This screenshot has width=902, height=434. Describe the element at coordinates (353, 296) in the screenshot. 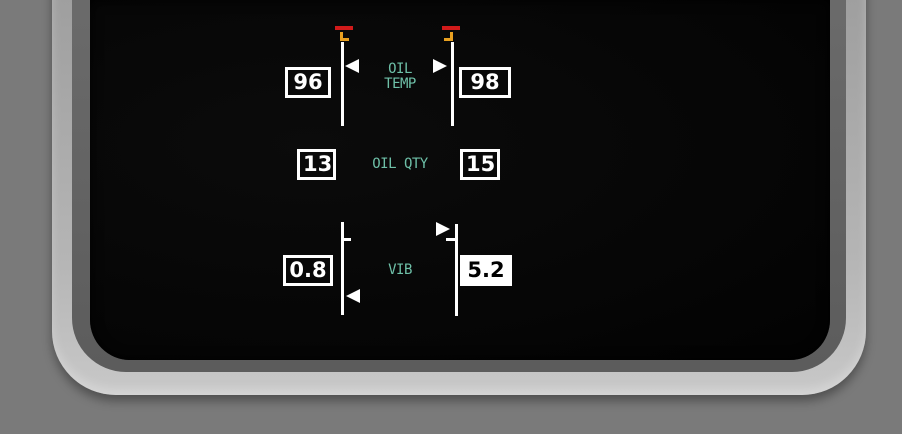

I see `vib-left-pointer` at that location.